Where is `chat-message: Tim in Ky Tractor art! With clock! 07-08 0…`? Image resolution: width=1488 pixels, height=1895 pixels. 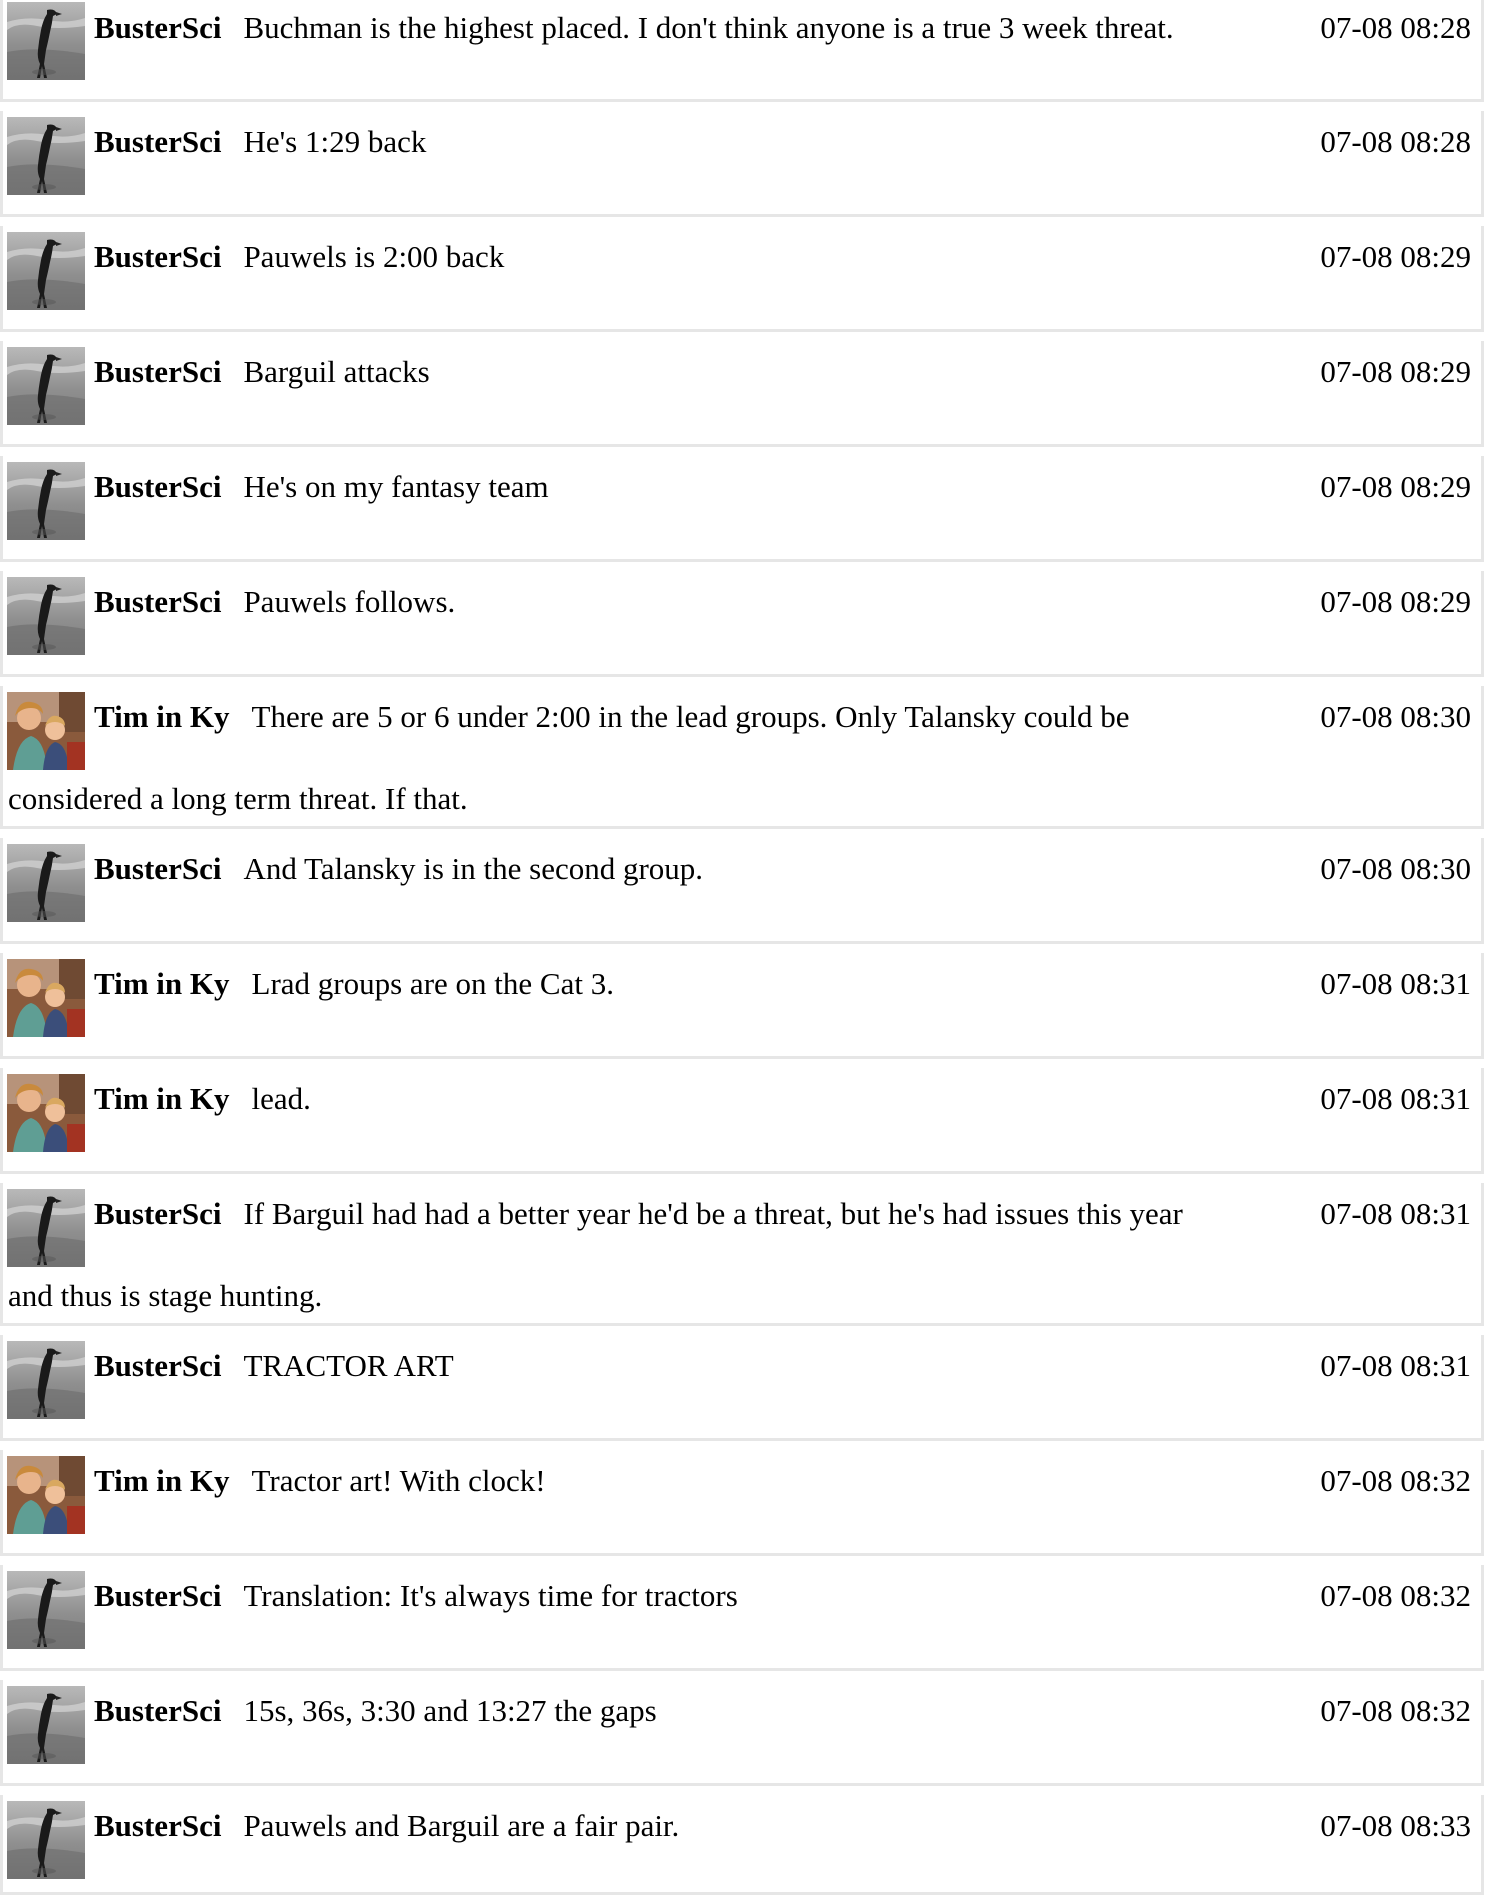 chat-message: Tim in Ky Tractor art! With clock! 07-08 0… is located at coordinates (742, 1503).